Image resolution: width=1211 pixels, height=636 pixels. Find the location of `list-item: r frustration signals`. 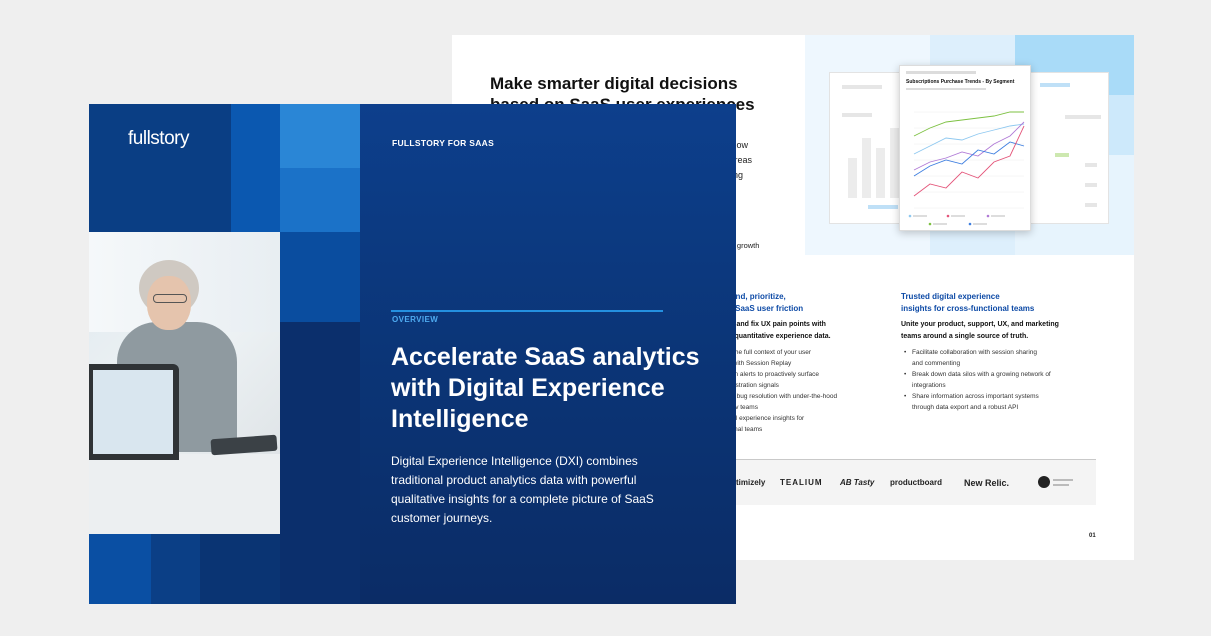

list-item: r frustration signals is located at coordinates (776, 385).